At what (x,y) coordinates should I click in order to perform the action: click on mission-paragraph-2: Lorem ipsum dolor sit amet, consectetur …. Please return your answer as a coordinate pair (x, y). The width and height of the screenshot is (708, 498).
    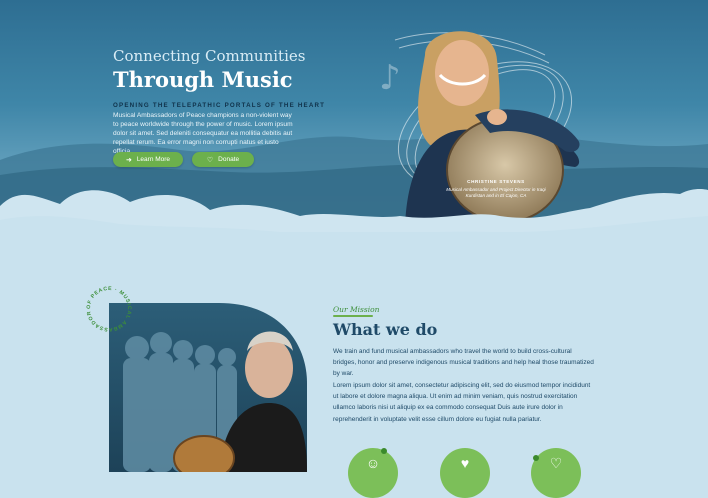
    Looking at the image, I should click on (462, 402).